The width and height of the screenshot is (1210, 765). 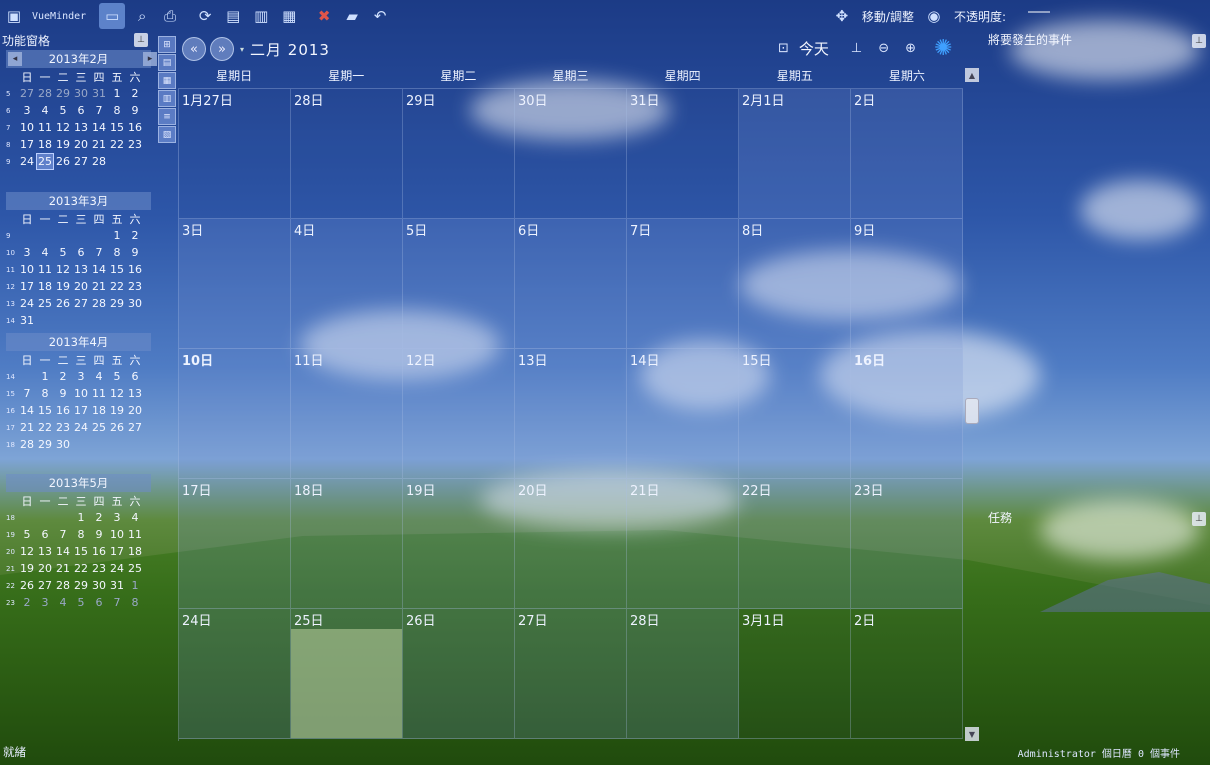 I want to click on week-number: 10, so click(x=12, y=252).